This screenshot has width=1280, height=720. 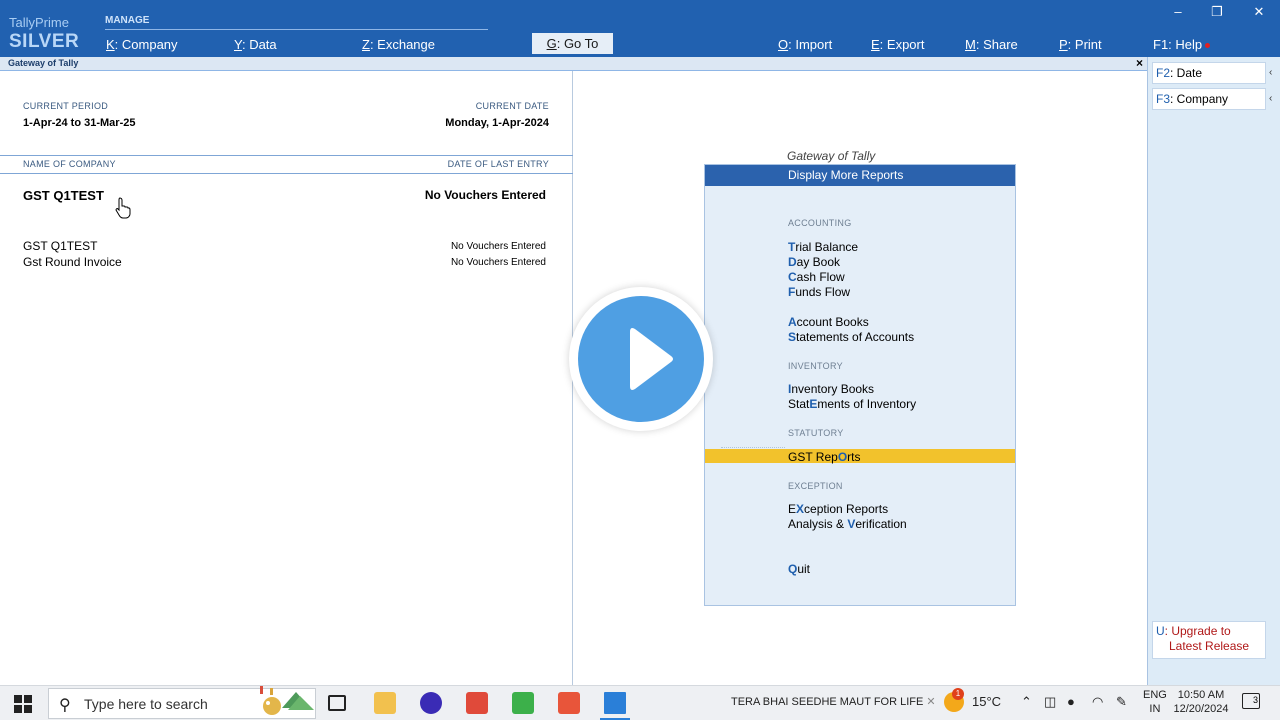 What do you see at coordinates (1026, 702) in the screenshot?
I see `show-hidden-icons-icon: ⌃` at bounding box center [1026, 702].